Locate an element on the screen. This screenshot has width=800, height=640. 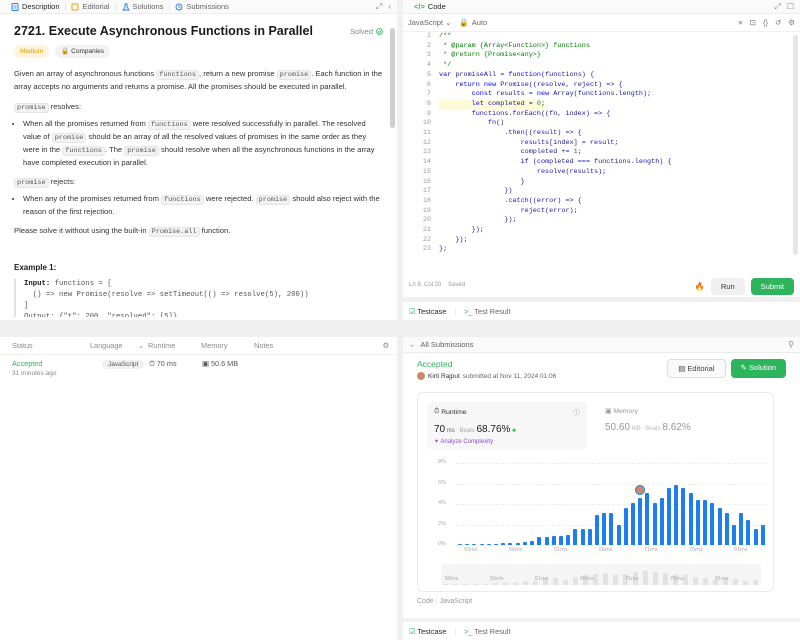
tab-solutions: Solutions is located at coordinates (143, 6).